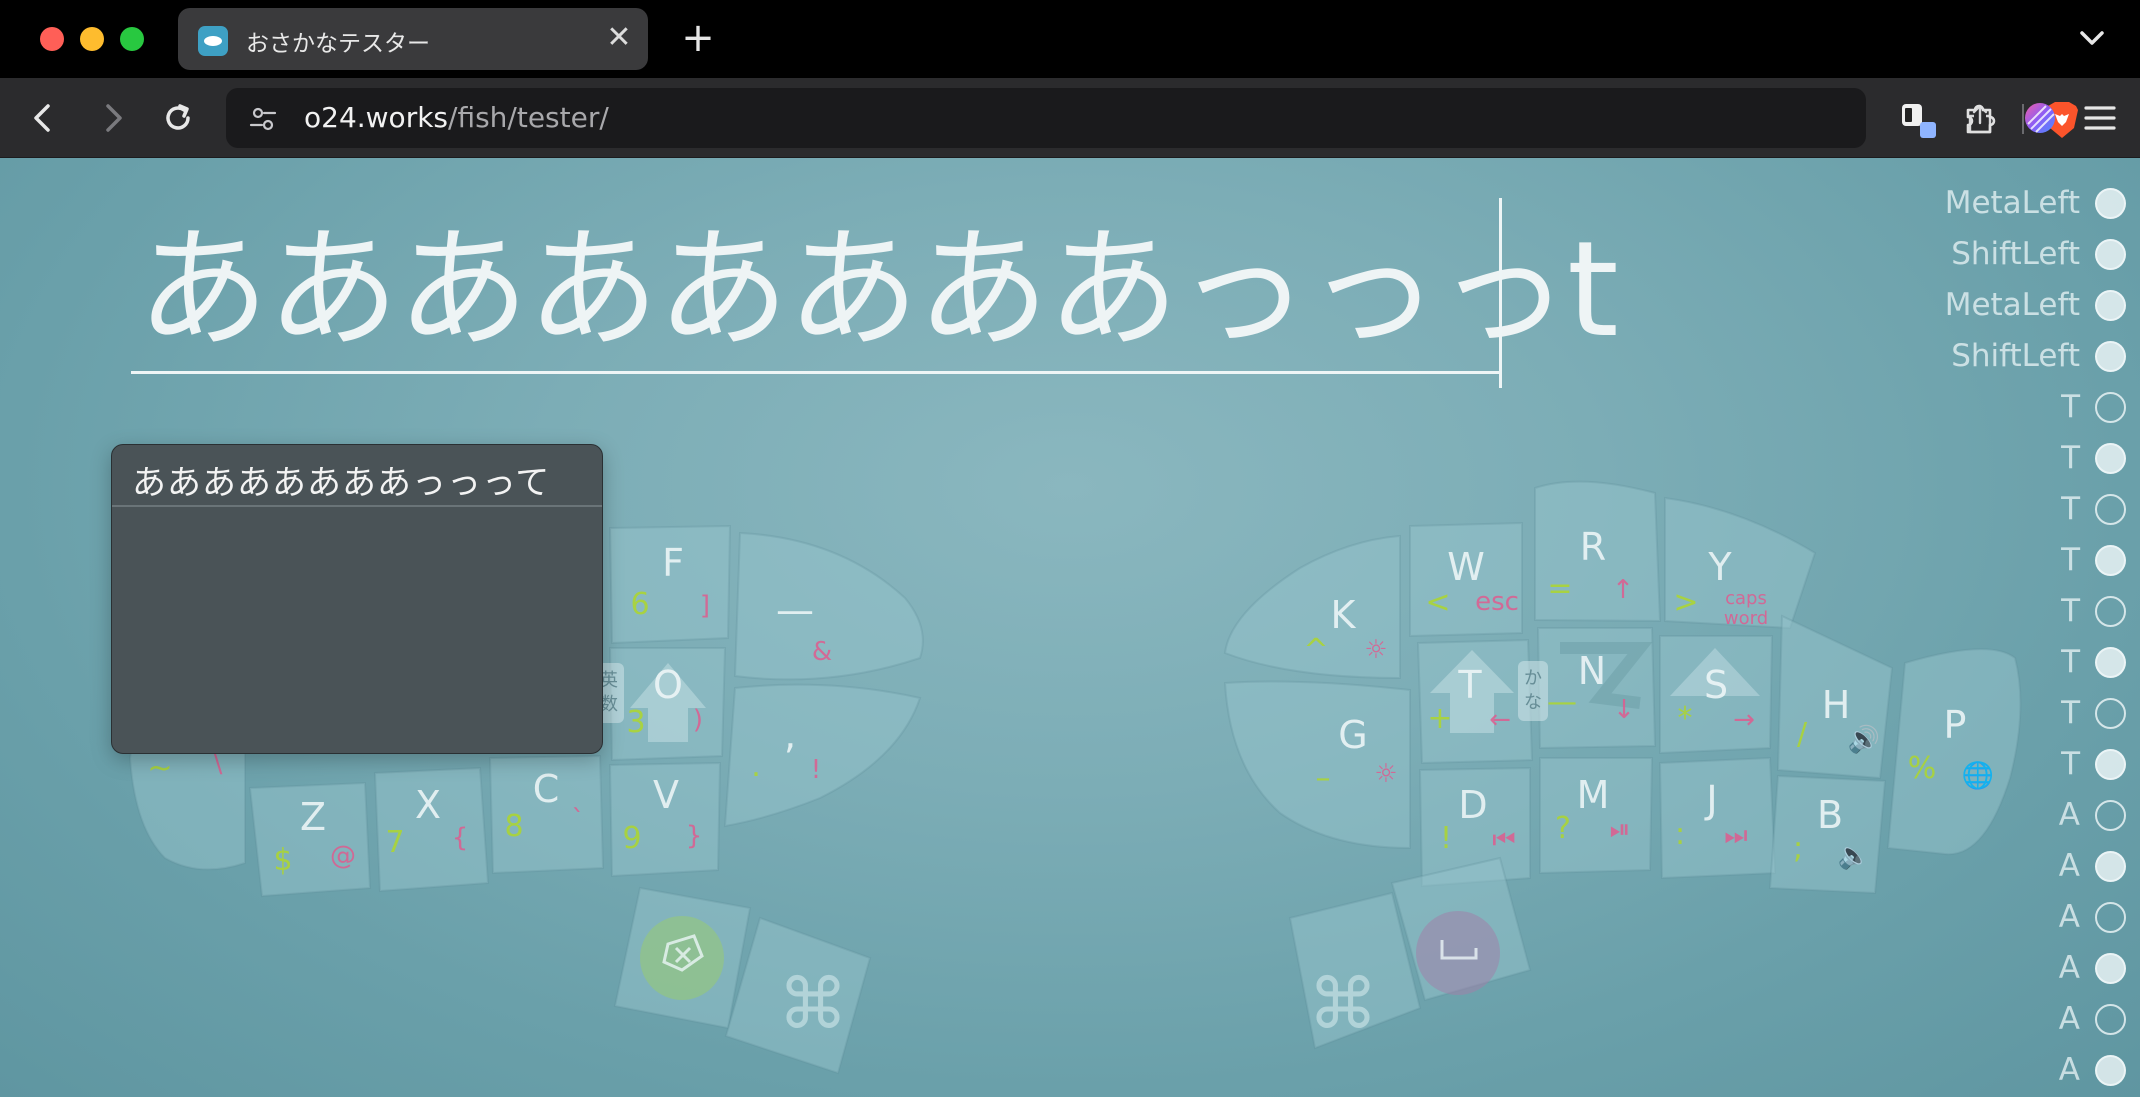  What do you see at coordinates (1918, 118) in the screenshot?
I see `extension-badge-icon` at bounding box center [1918, 118].